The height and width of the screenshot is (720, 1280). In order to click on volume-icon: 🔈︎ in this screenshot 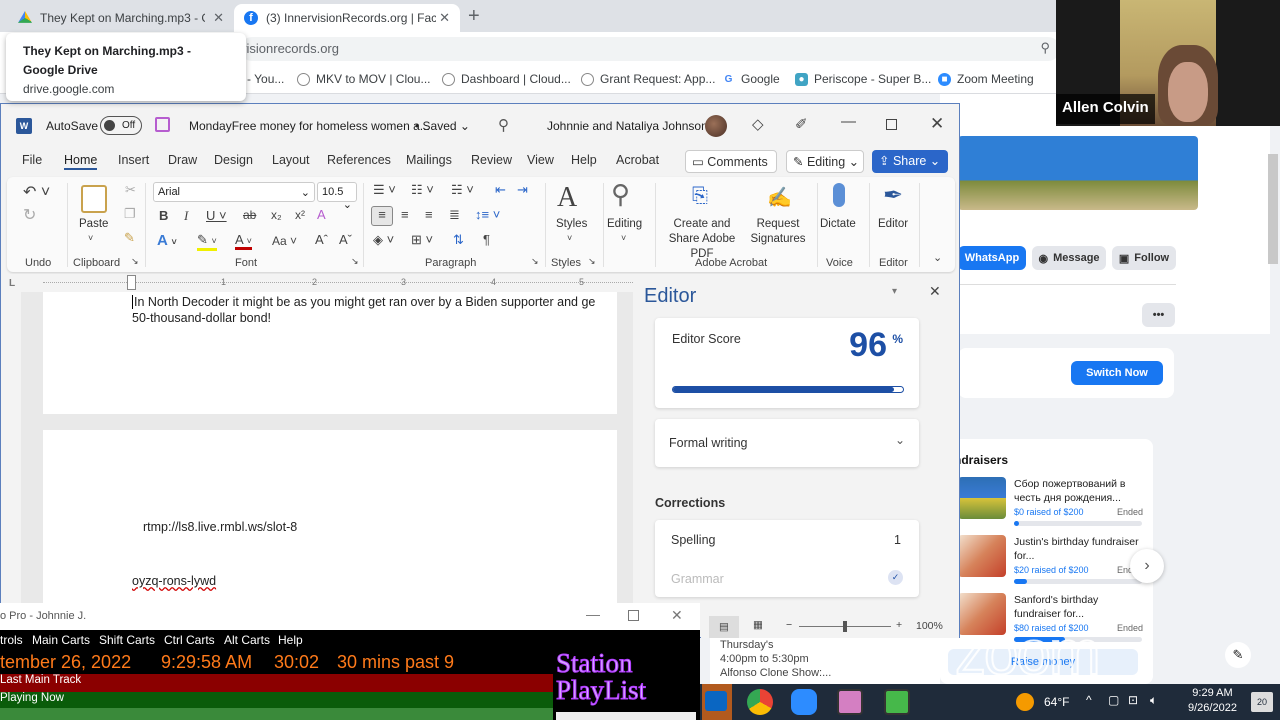, I will do `click(1153, 700)`.